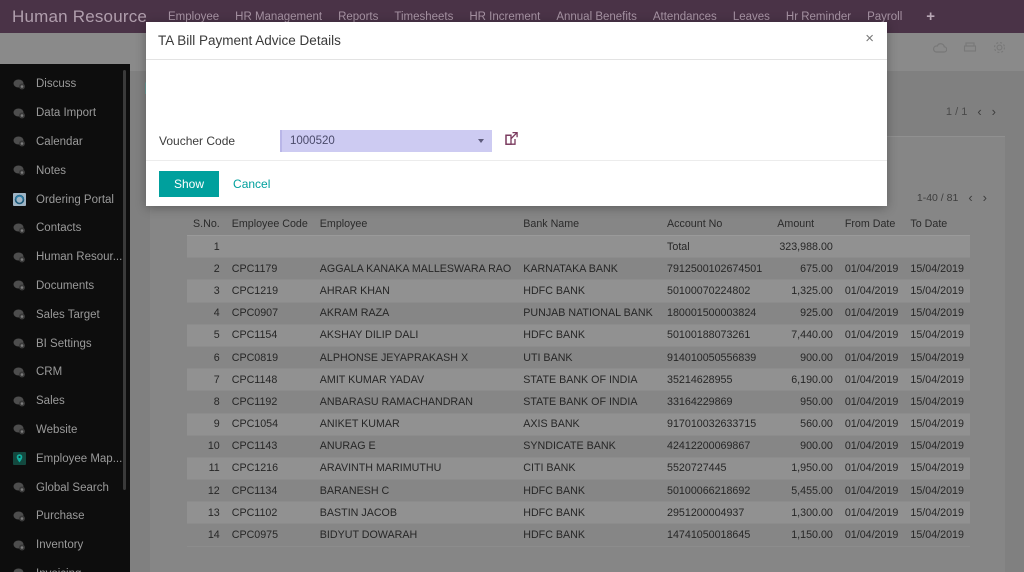  I want to click on nav-item-hr-management: HR Management, so click(278, 17).